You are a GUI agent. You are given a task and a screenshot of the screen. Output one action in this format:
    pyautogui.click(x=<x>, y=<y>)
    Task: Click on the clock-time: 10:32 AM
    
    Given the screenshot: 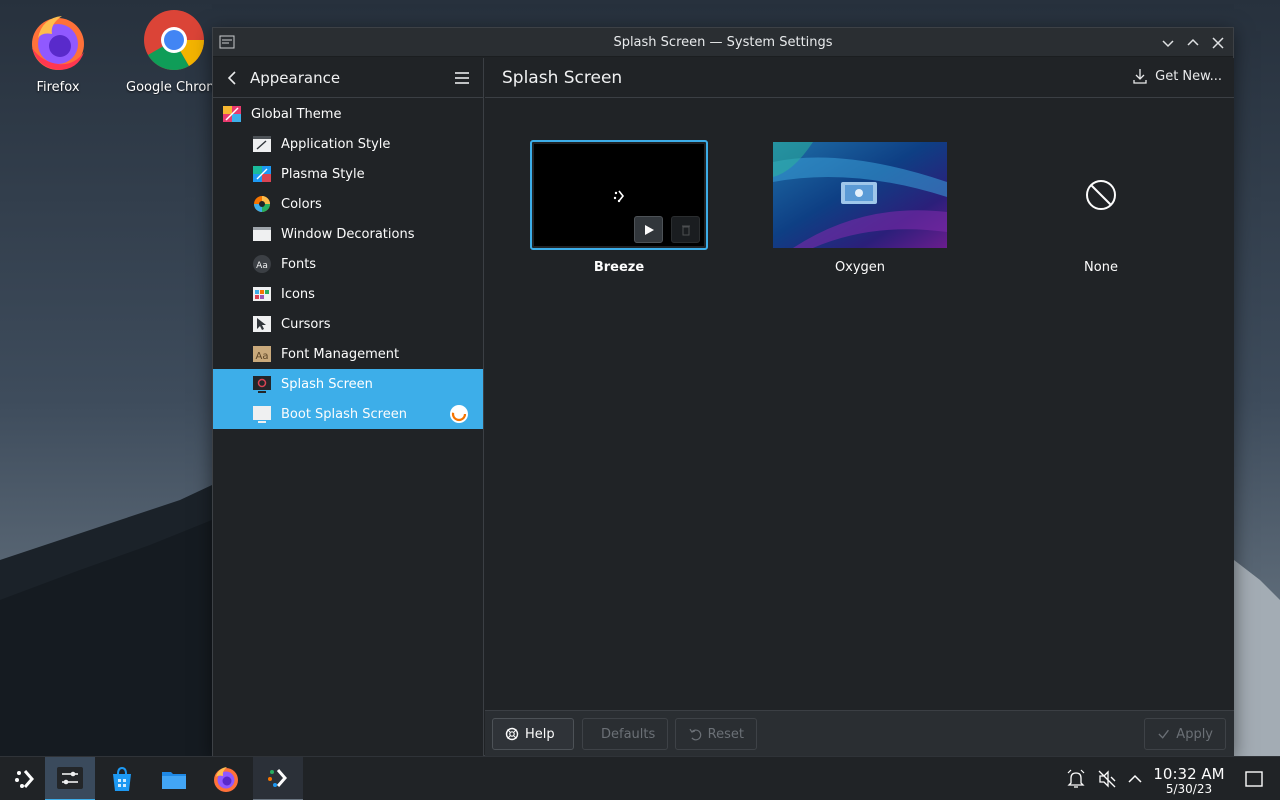 What is the action you would take?
    pyautogui.click(x=1189, y=774)
    